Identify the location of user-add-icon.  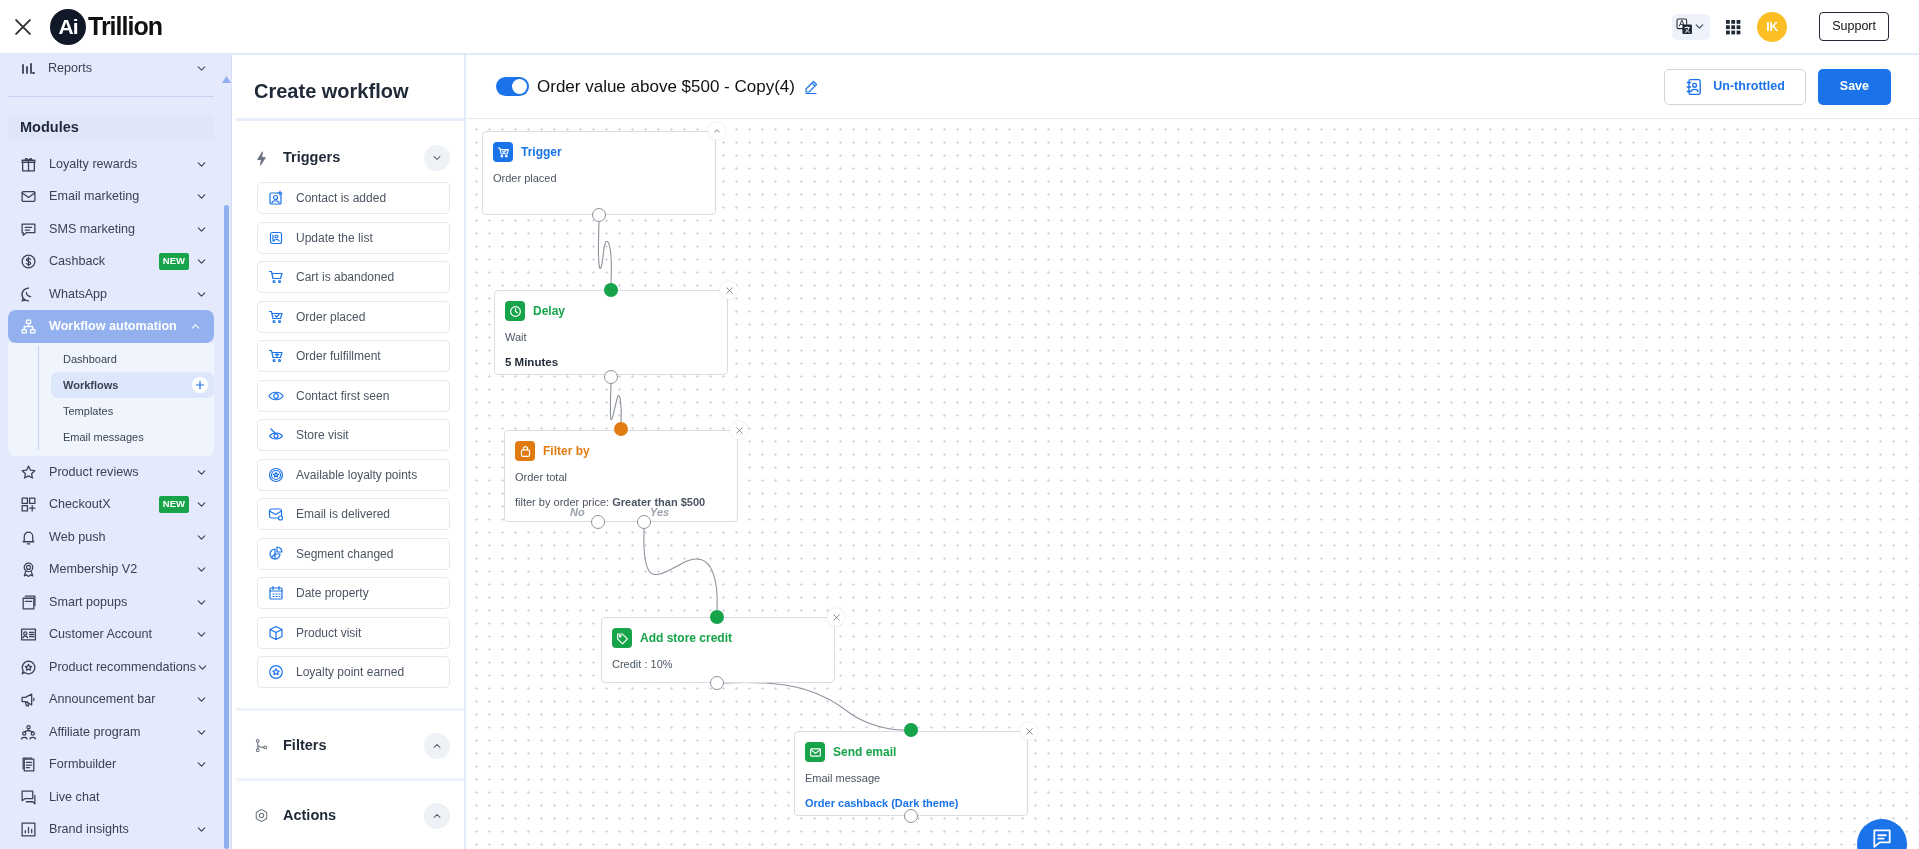
(276, 198).